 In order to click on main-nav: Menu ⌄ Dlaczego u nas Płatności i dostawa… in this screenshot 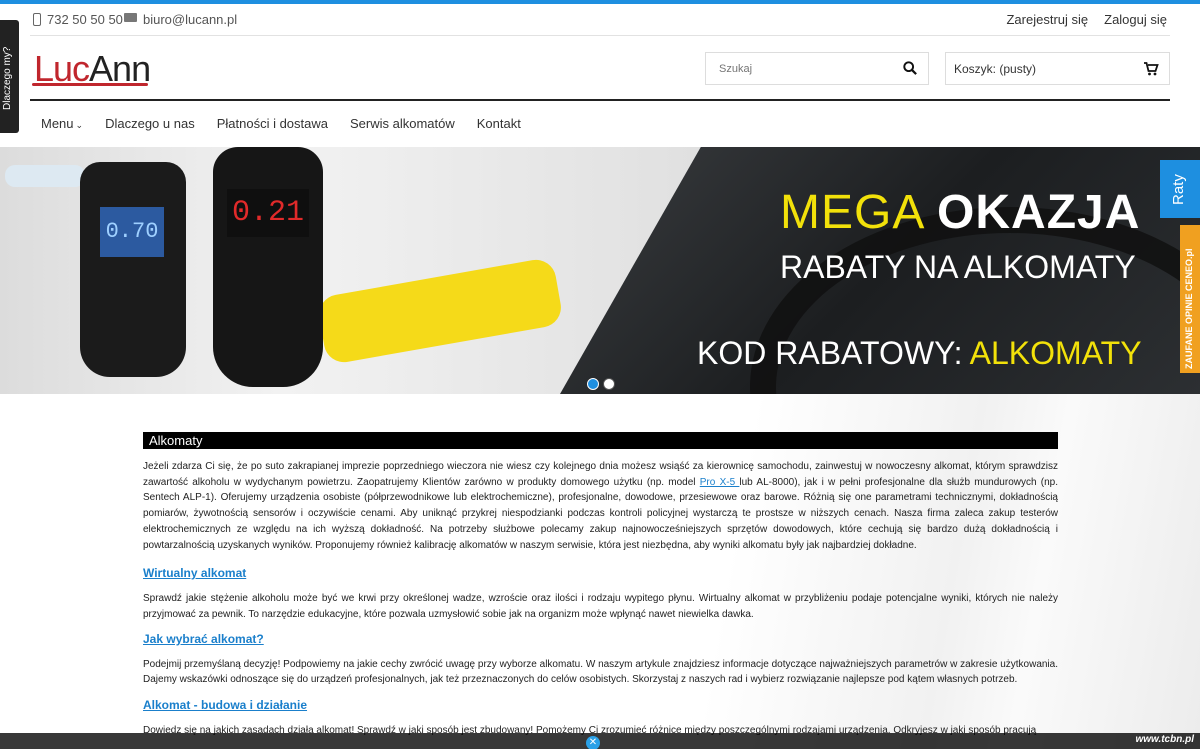, I will do `click(281, 123)`.